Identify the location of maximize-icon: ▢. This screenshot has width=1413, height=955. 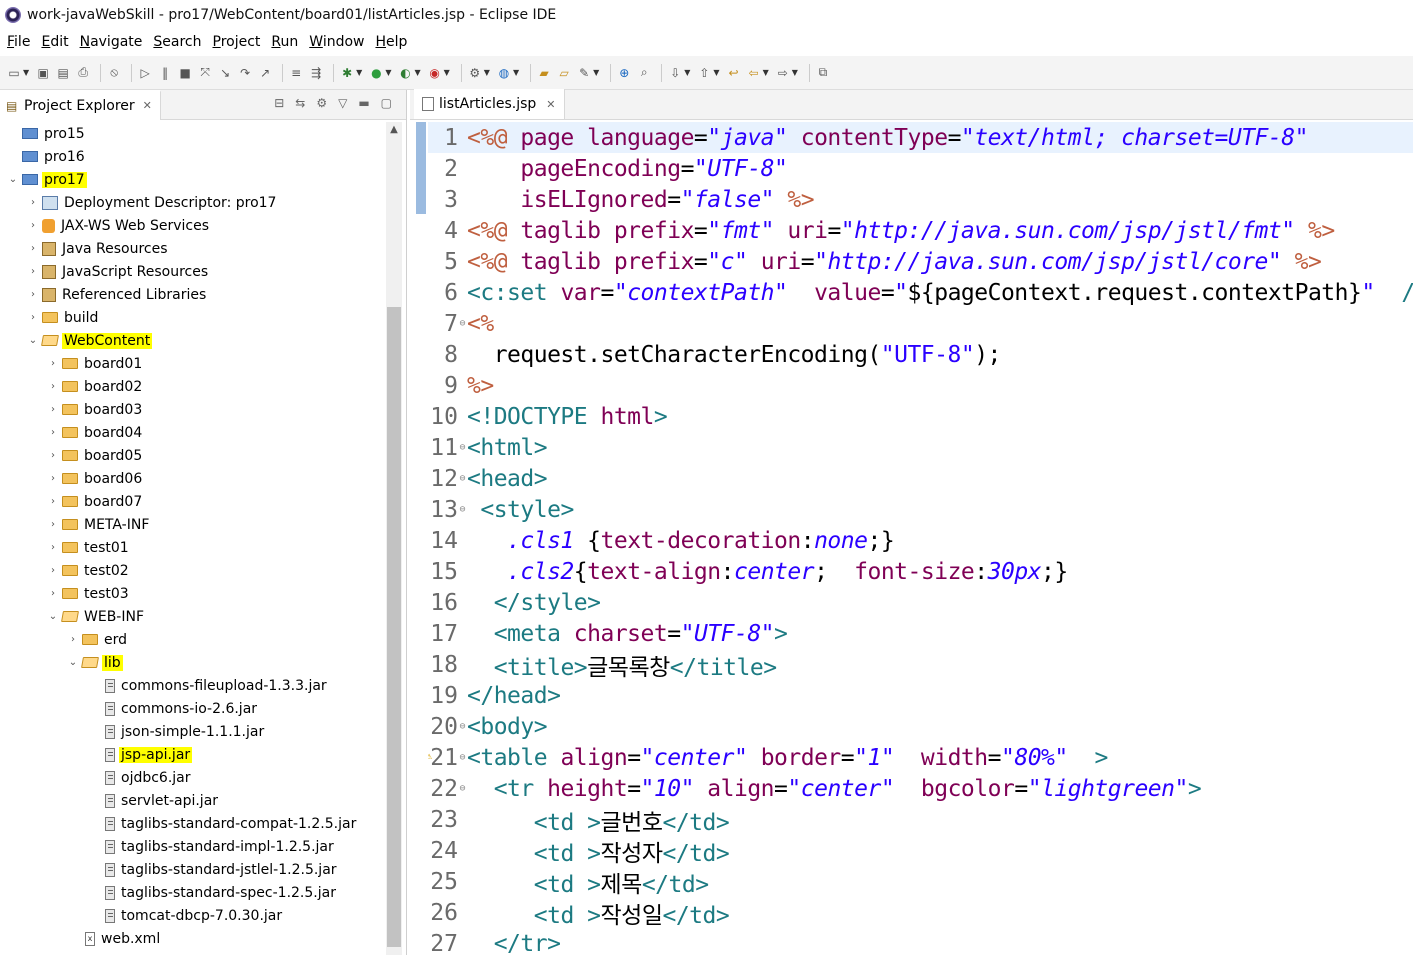
(386, 103).